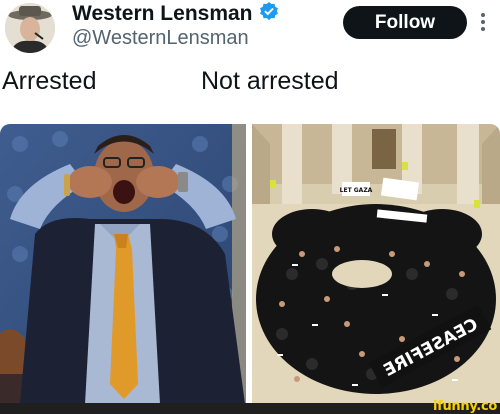 The height and width of the screenshot is (414, 500). What do you see at coordinates (464, 406) in the screenshot?
I see `ifunny-watermark: ifunny.co` at bounding box center [464, 406].